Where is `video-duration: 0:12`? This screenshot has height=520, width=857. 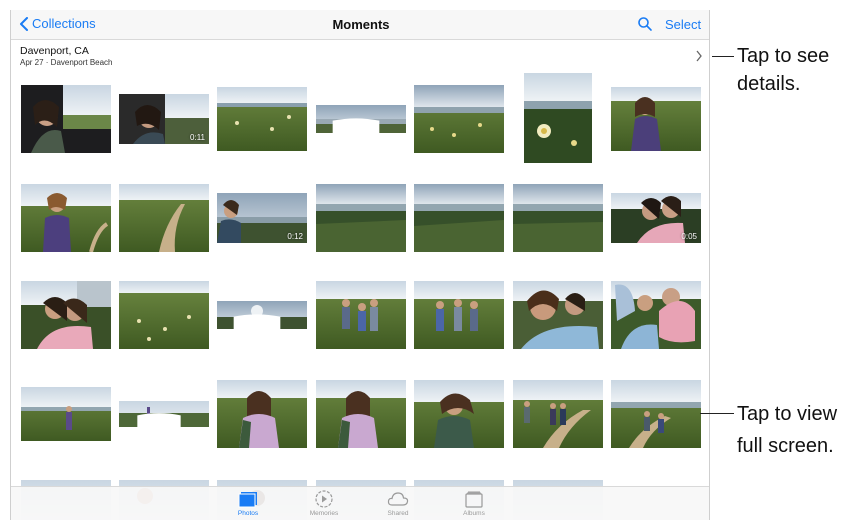
video-duration: 0:12 is located at coordinates (295, 236).